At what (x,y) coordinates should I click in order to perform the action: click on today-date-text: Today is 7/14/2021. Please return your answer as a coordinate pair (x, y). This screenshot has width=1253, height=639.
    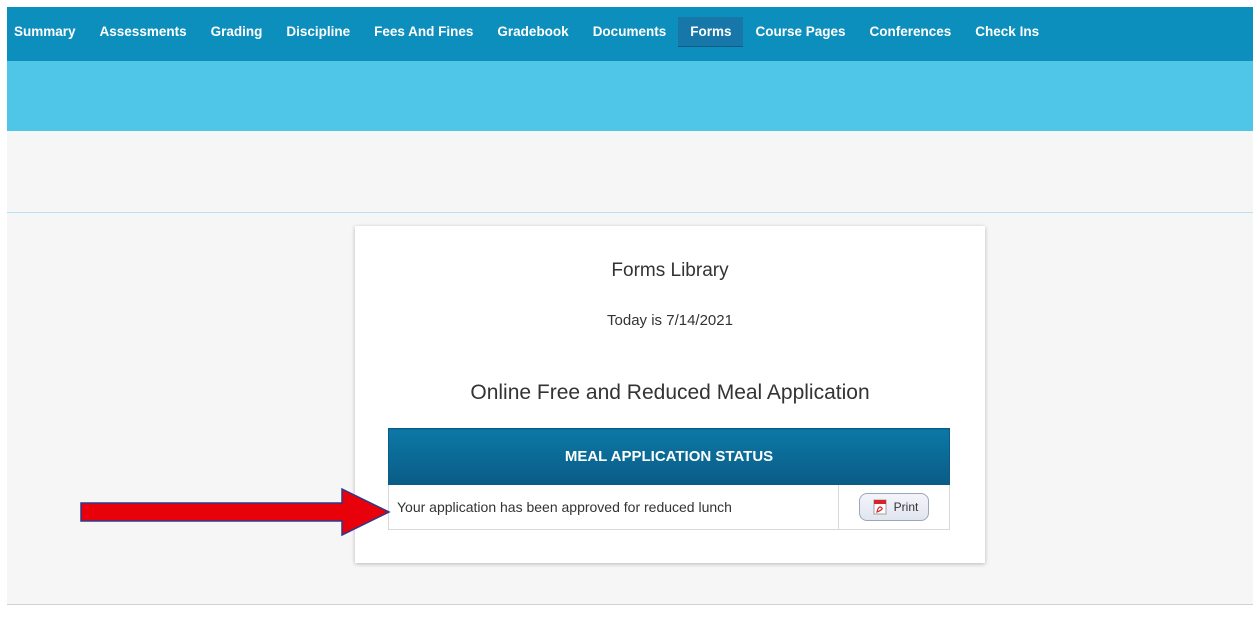
    Looking at the image, I should click on (670, 320).